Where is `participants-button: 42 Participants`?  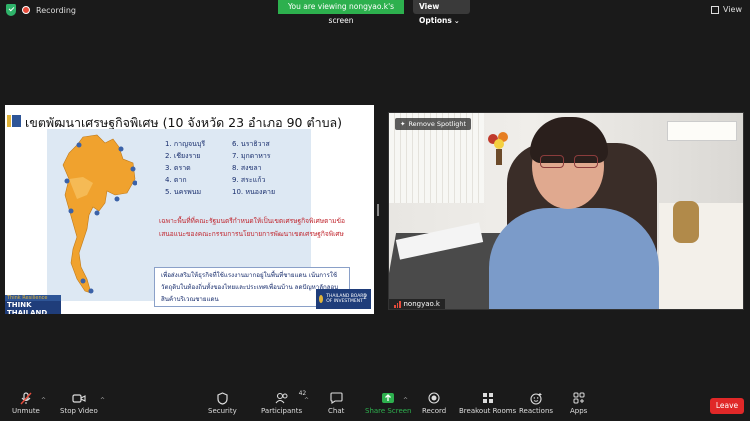 participants-button: 42 Participants is located at coordinates (283, 402).